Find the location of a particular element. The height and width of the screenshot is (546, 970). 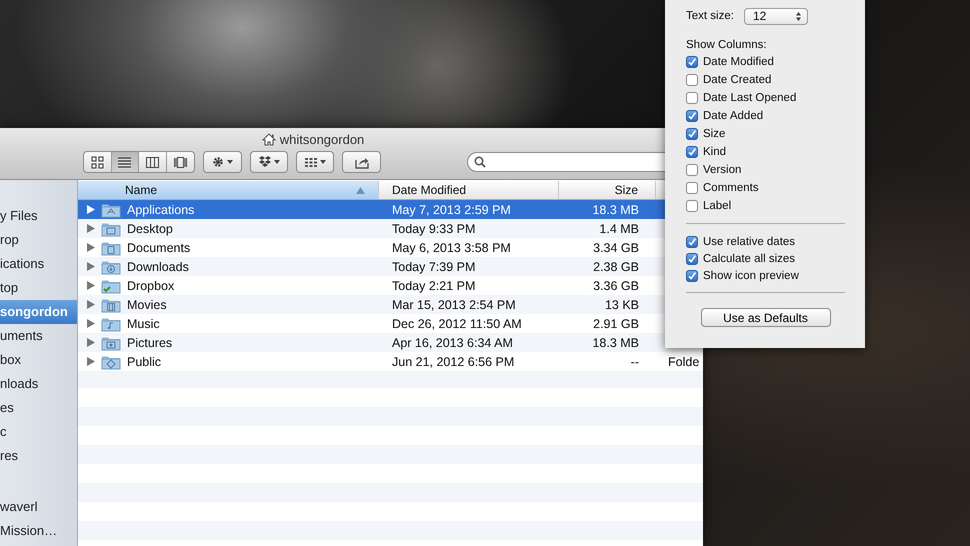

file-name: Pictures is located at coordinates (149, 343).